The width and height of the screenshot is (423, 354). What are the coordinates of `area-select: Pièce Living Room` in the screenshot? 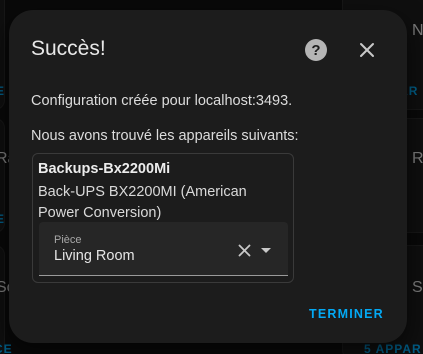 It's located at (163, 249).